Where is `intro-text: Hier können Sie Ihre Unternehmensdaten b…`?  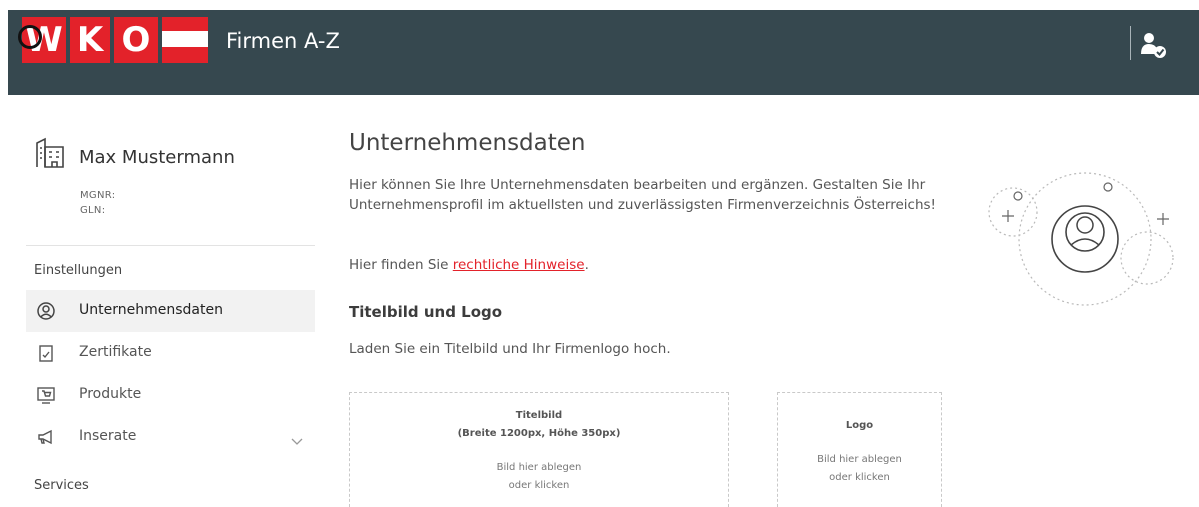 intro-text: Hier können Sie Ihre Unternehmensdaten b… is located at coordinates (642, 195).